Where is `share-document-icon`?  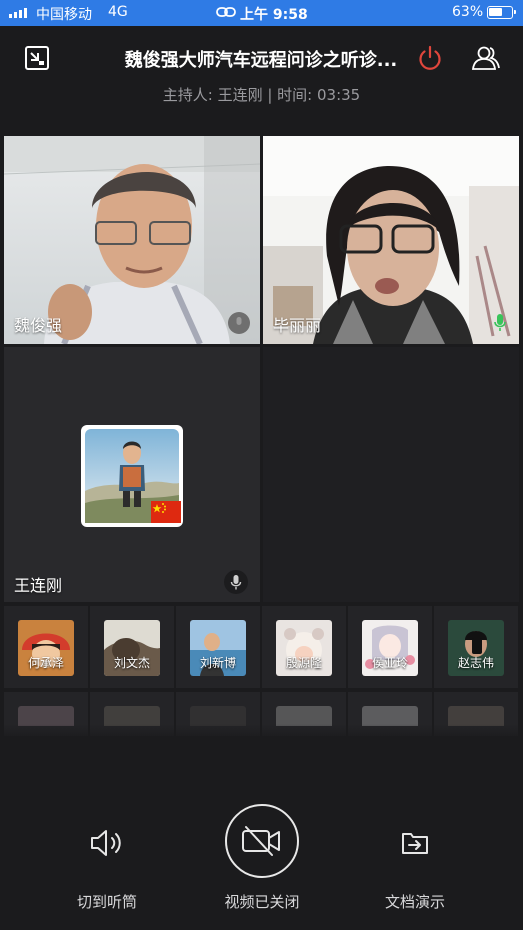
share-document-icon is located at coordinates (415, 843).